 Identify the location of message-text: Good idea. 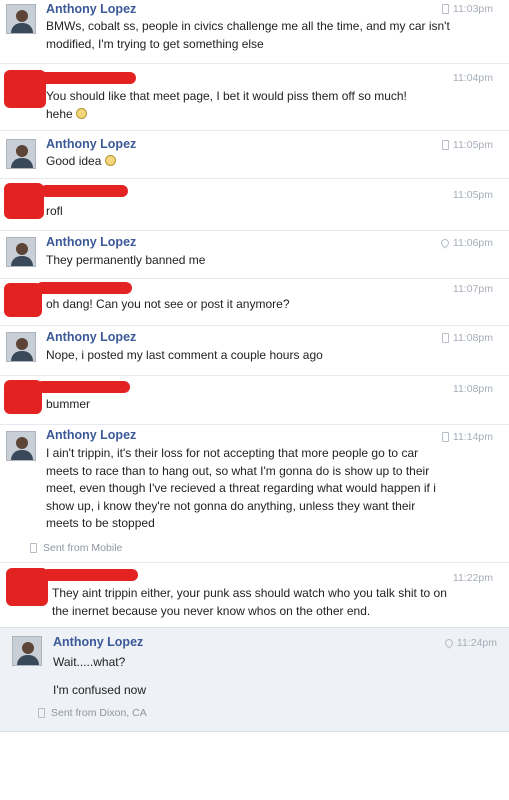
(261, 162).